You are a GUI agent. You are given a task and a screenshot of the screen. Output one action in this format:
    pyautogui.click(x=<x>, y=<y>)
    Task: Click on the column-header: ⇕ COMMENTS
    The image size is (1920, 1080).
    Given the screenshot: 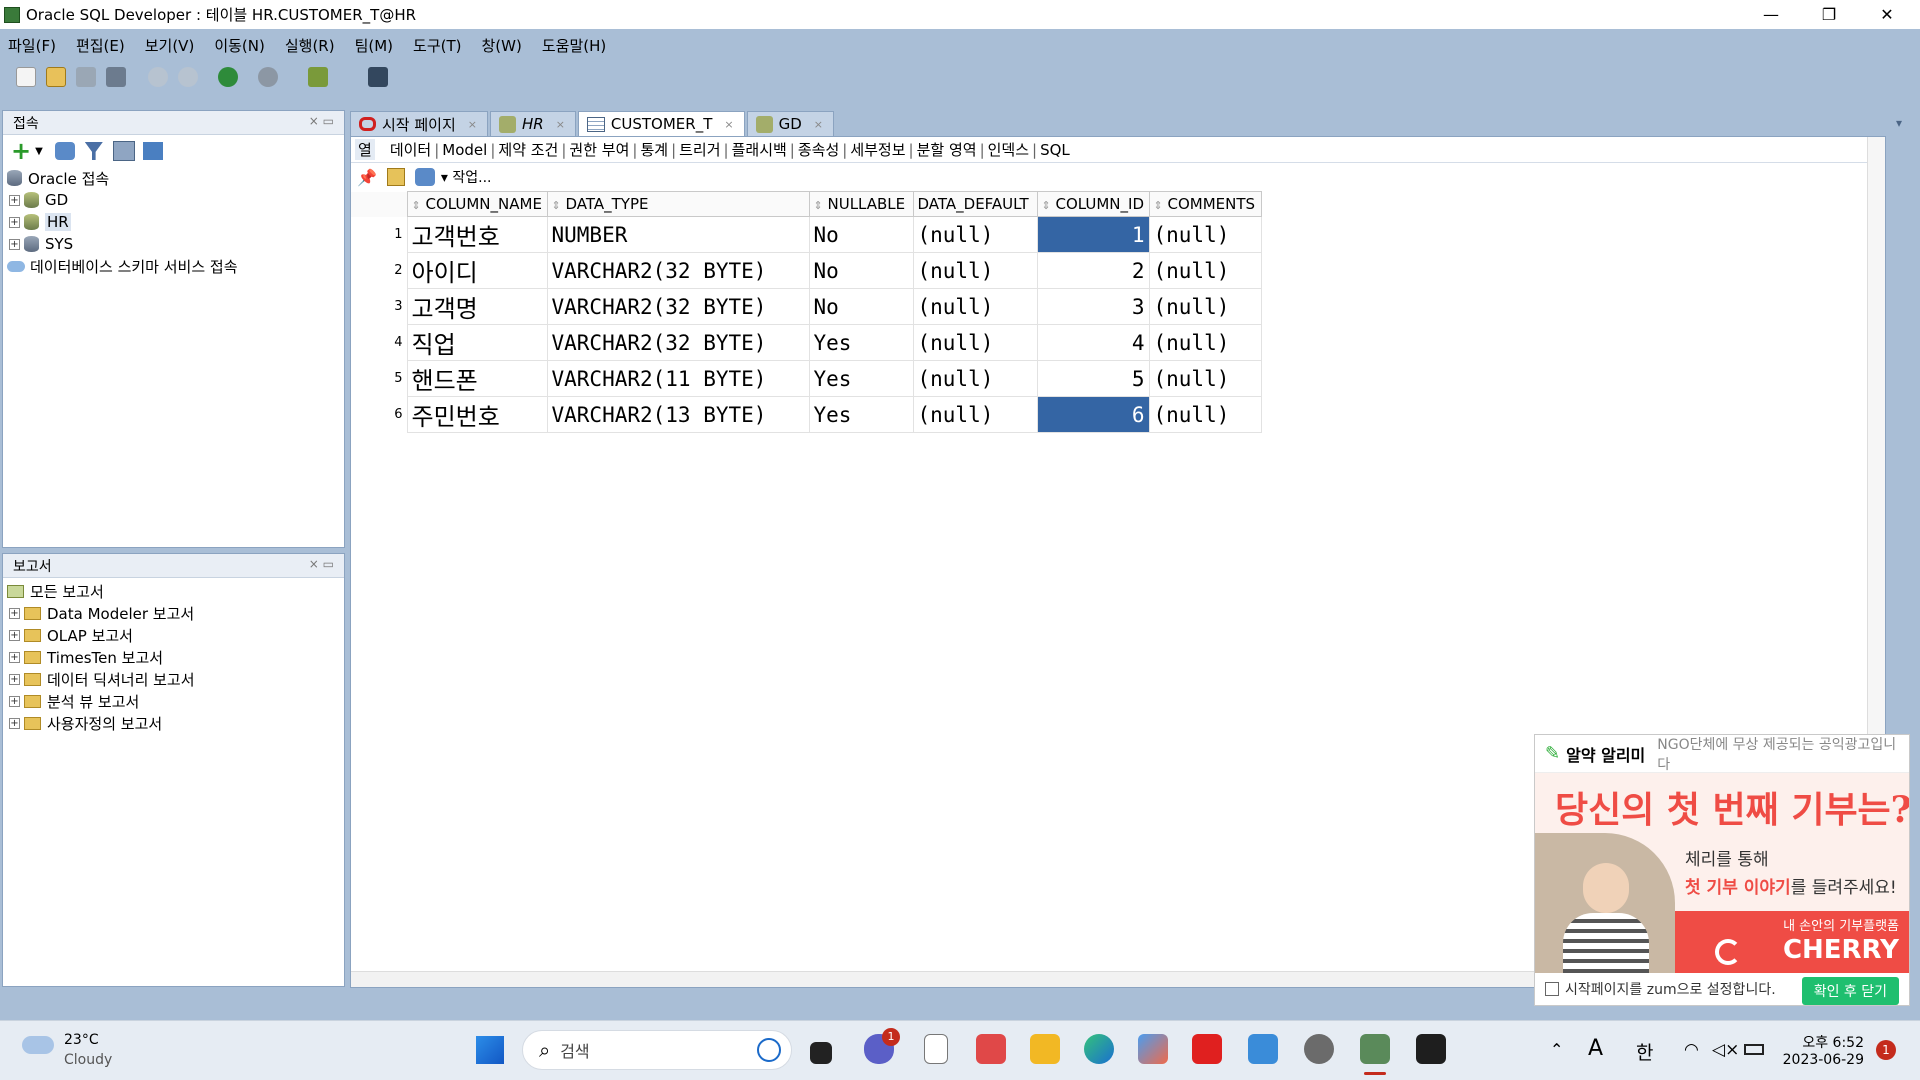 What is the action you would take?
    pyautogui.click(x=1205, y=204)
    